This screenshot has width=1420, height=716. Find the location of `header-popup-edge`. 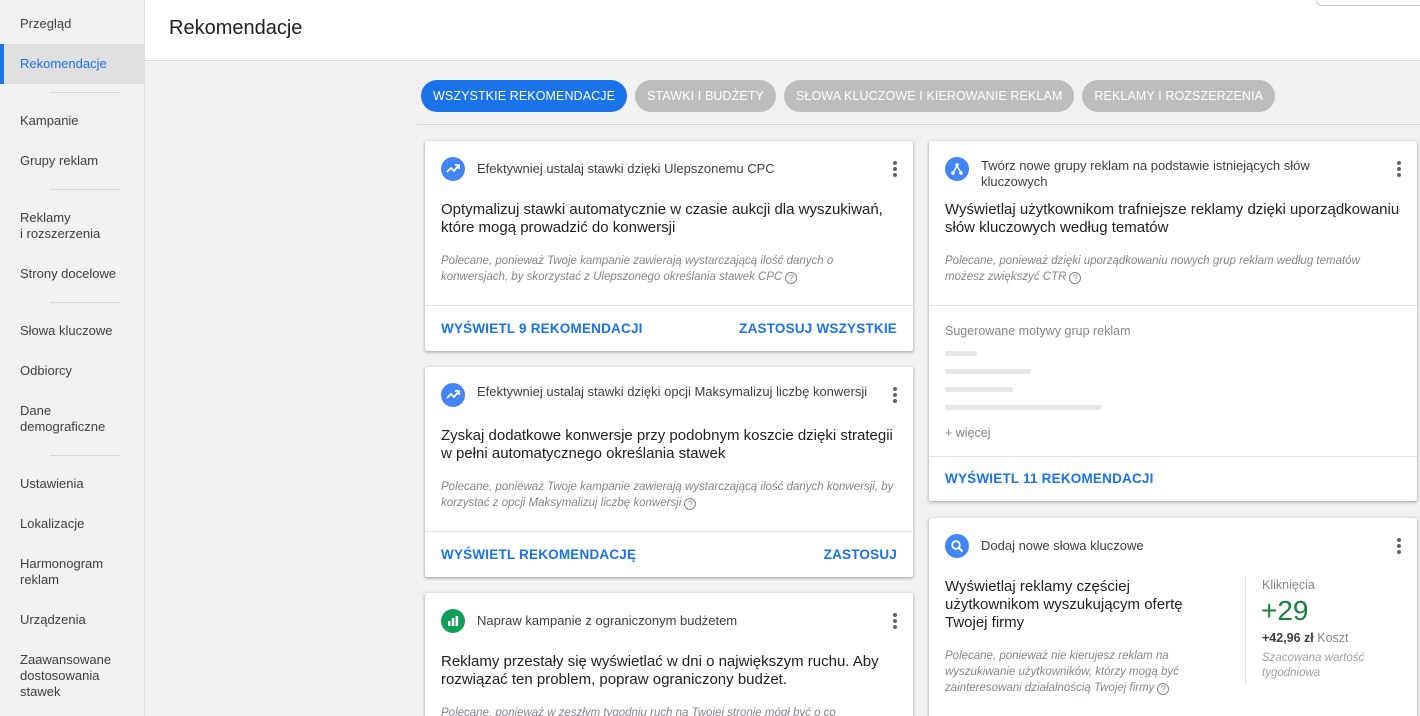

header-popup-edge is located at coordinates (1368, 3).